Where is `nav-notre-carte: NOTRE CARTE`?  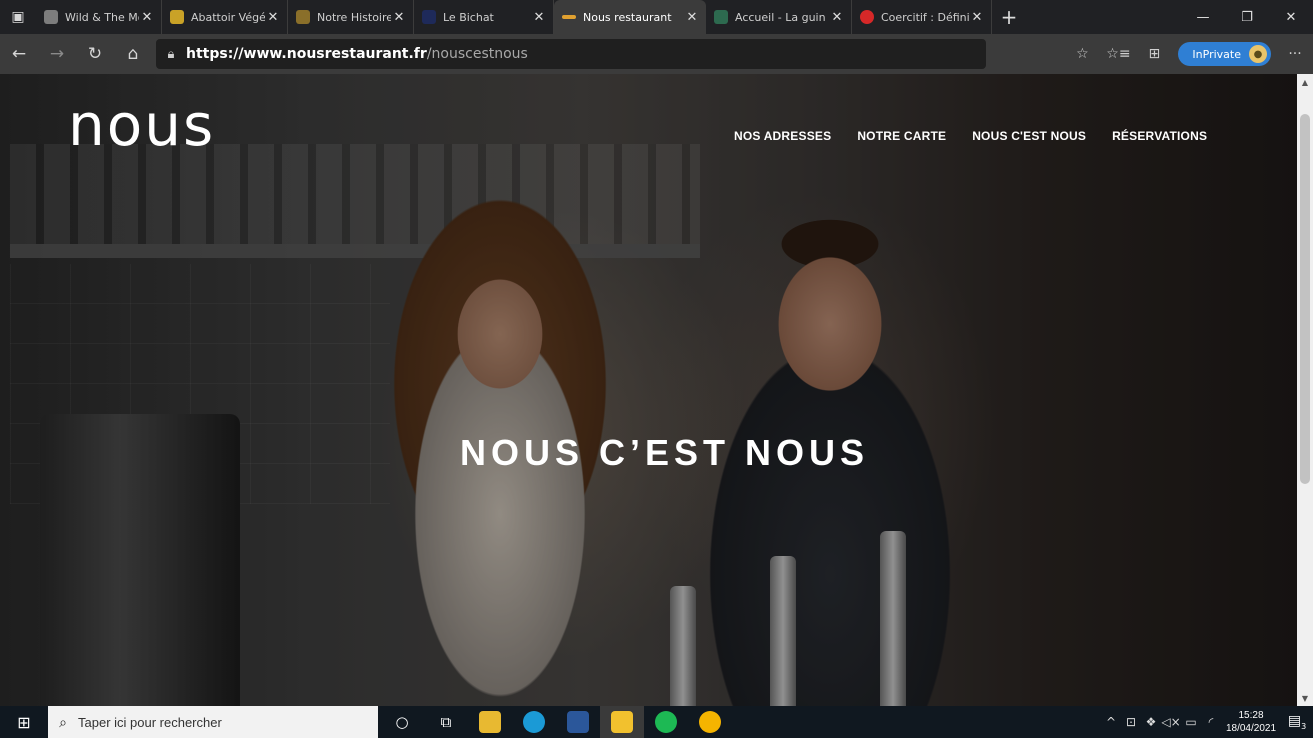 nav-notre-carte: NOTRE CARTE is located at coordinates (901, 136).